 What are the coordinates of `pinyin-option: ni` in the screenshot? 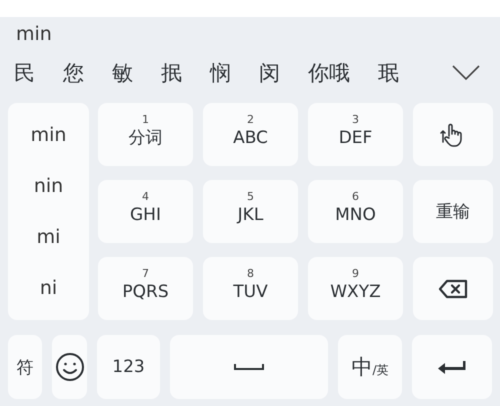 It's located at (49, 288).